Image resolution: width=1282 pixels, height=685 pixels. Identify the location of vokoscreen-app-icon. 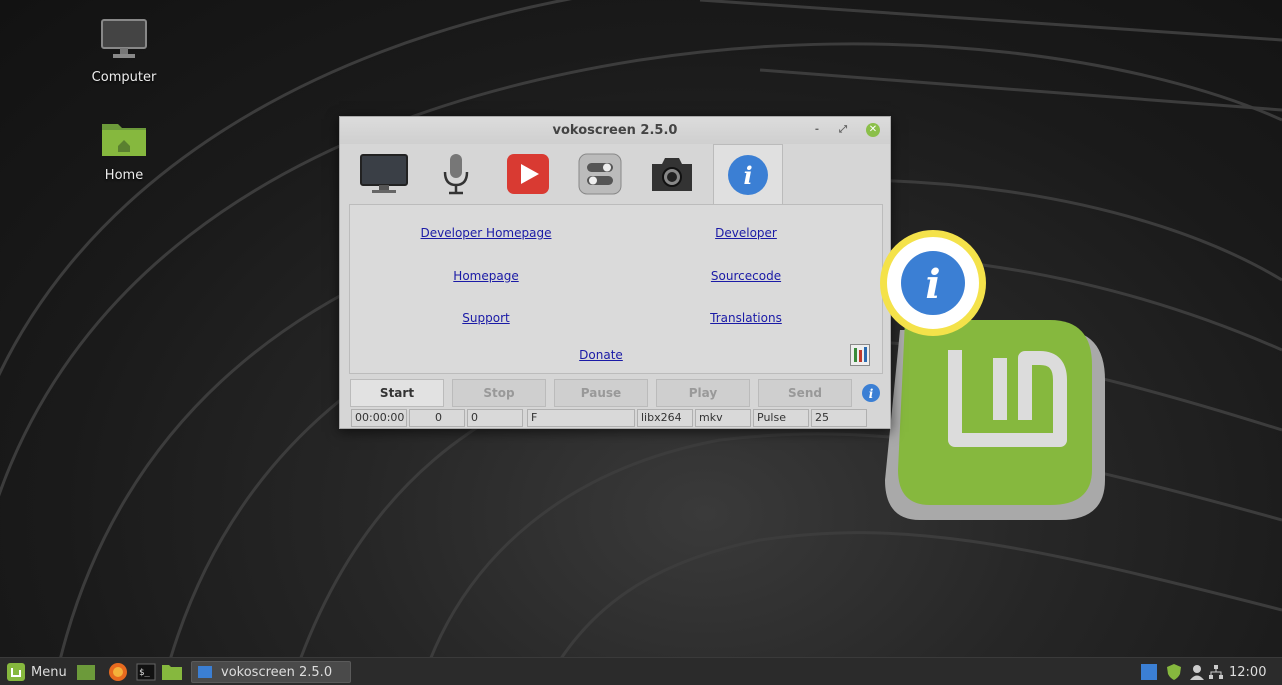
(205, 672).